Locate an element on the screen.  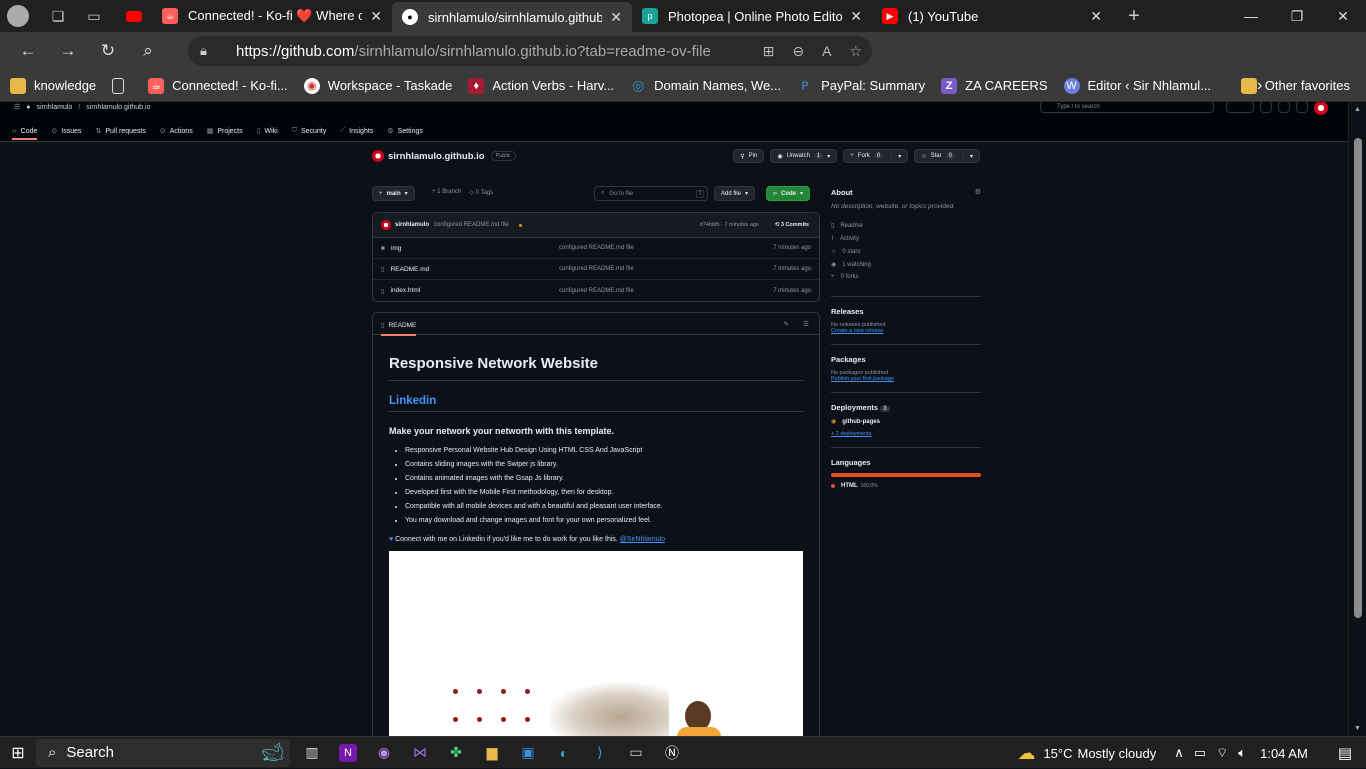
repo-title: sirnhlamulo.github.io is located at coordinates (436, 156).